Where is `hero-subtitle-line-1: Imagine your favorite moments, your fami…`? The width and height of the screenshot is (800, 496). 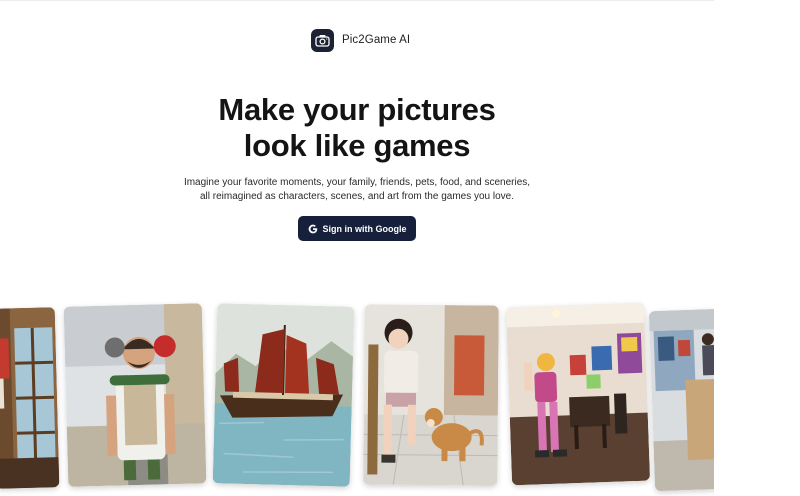 hero-subtitle-line-1: Imagine your favorite moments, your fami… is located at coordinates (357, 182).